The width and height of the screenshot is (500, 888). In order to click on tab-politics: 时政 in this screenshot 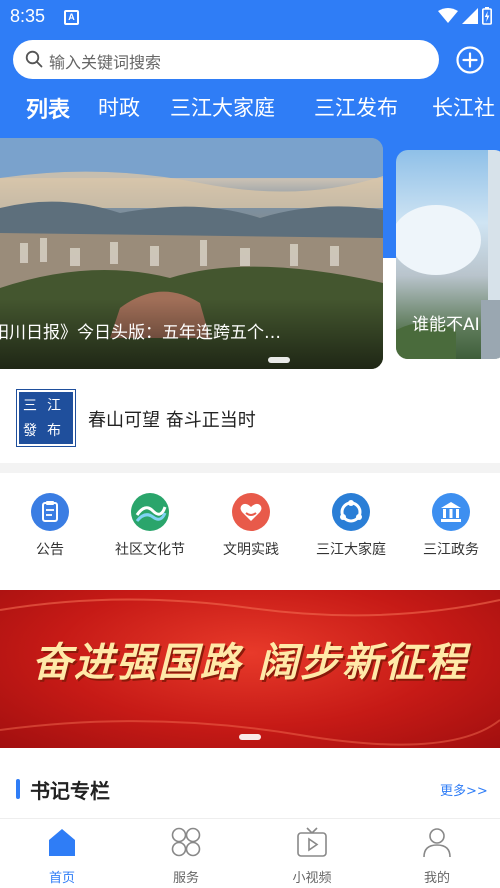, I will do `click(119, 107)`.